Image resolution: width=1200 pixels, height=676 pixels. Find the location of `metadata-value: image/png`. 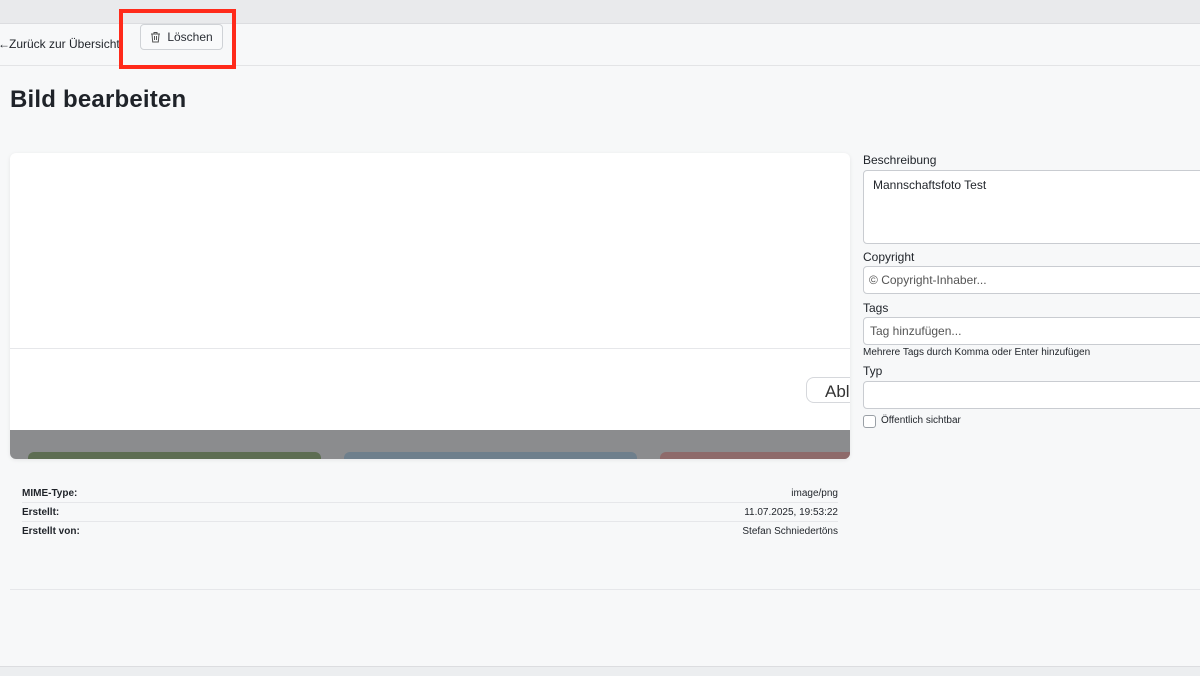

metadata-value: image/png is located at coordinates (814, 493).